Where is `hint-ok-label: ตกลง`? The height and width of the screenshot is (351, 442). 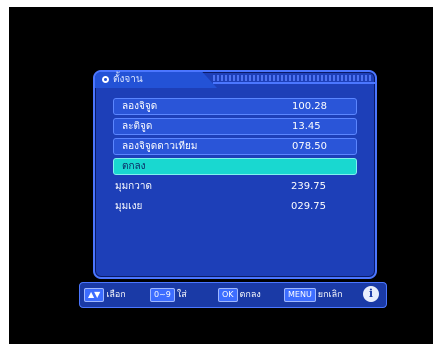
hint-ok-label: ตกลง is located at coordinates (250, 295).